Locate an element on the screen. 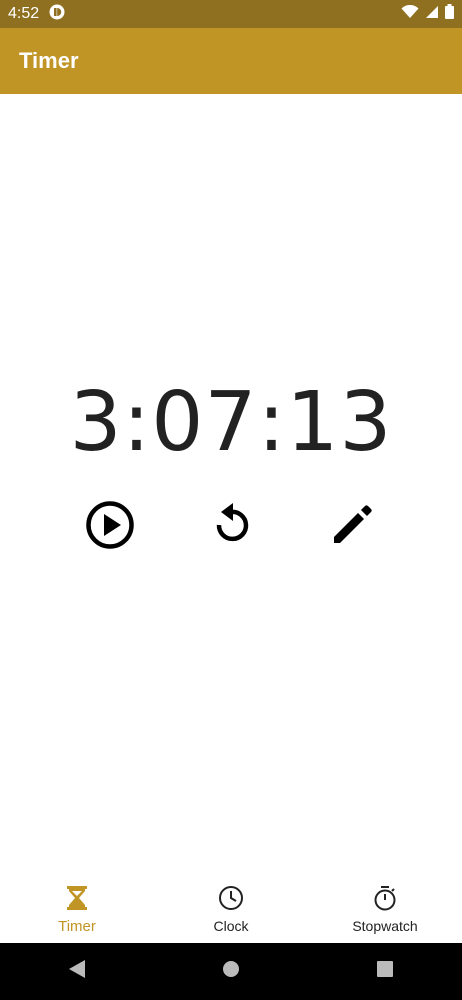  app-title: Timer is located at coordinates (49, 60).